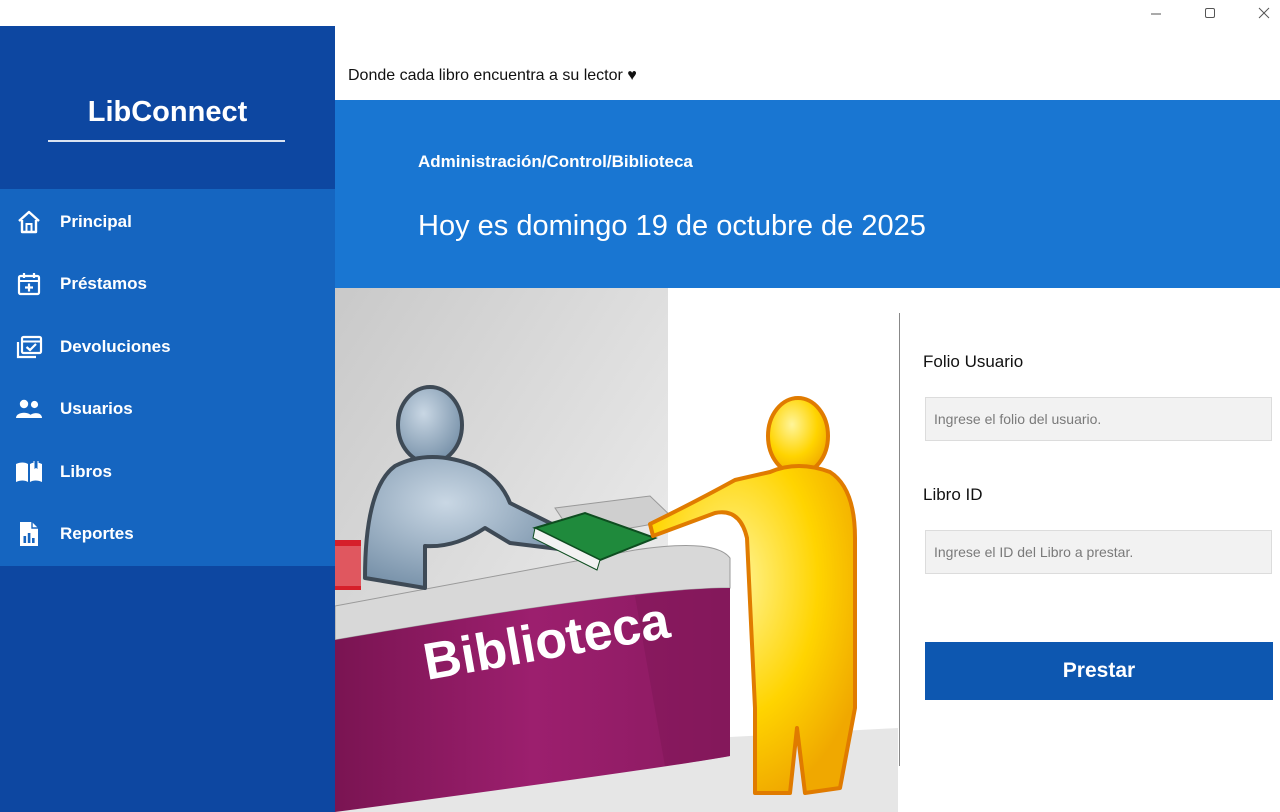 This screenshot has width=1280, height=812. I want to click on sidebar-item-devoluciones: Devoluciones, so click(167, 347).